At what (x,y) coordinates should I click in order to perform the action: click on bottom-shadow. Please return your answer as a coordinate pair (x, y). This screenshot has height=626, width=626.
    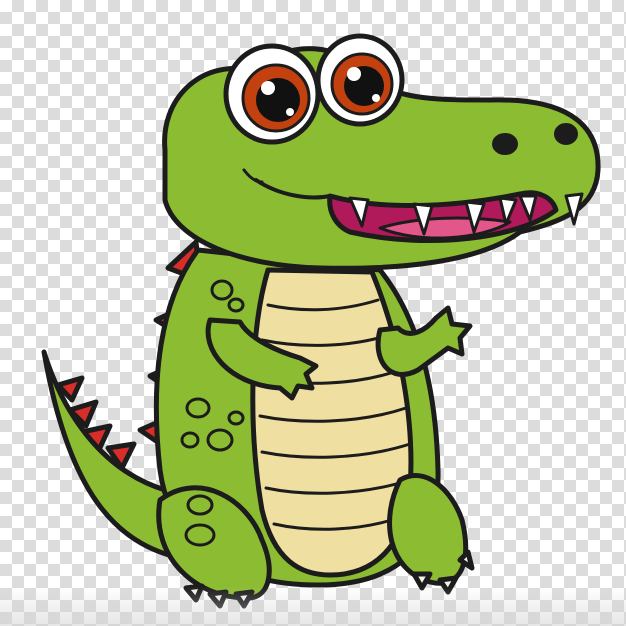
    Looking at the image, I should click on (313, 606).